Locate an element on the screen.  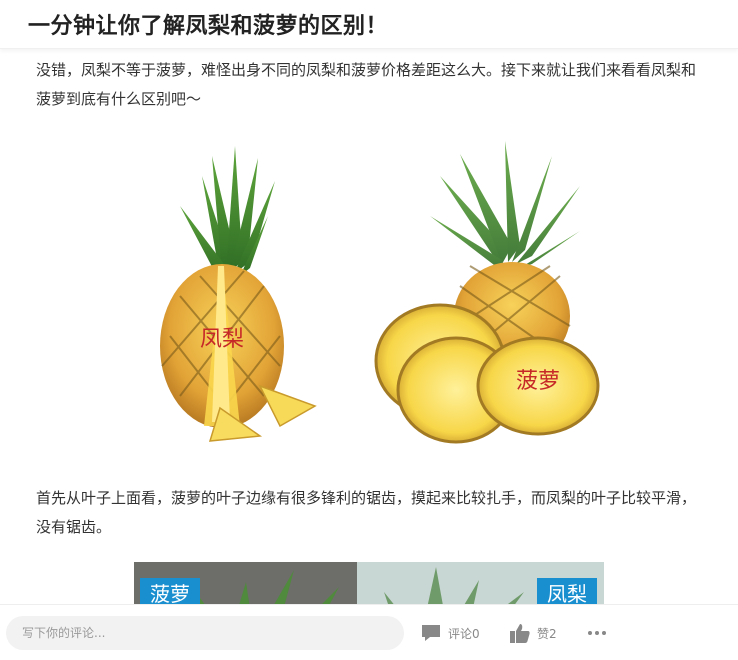
like-count: 赞2 is located at coordinates (547, 633).